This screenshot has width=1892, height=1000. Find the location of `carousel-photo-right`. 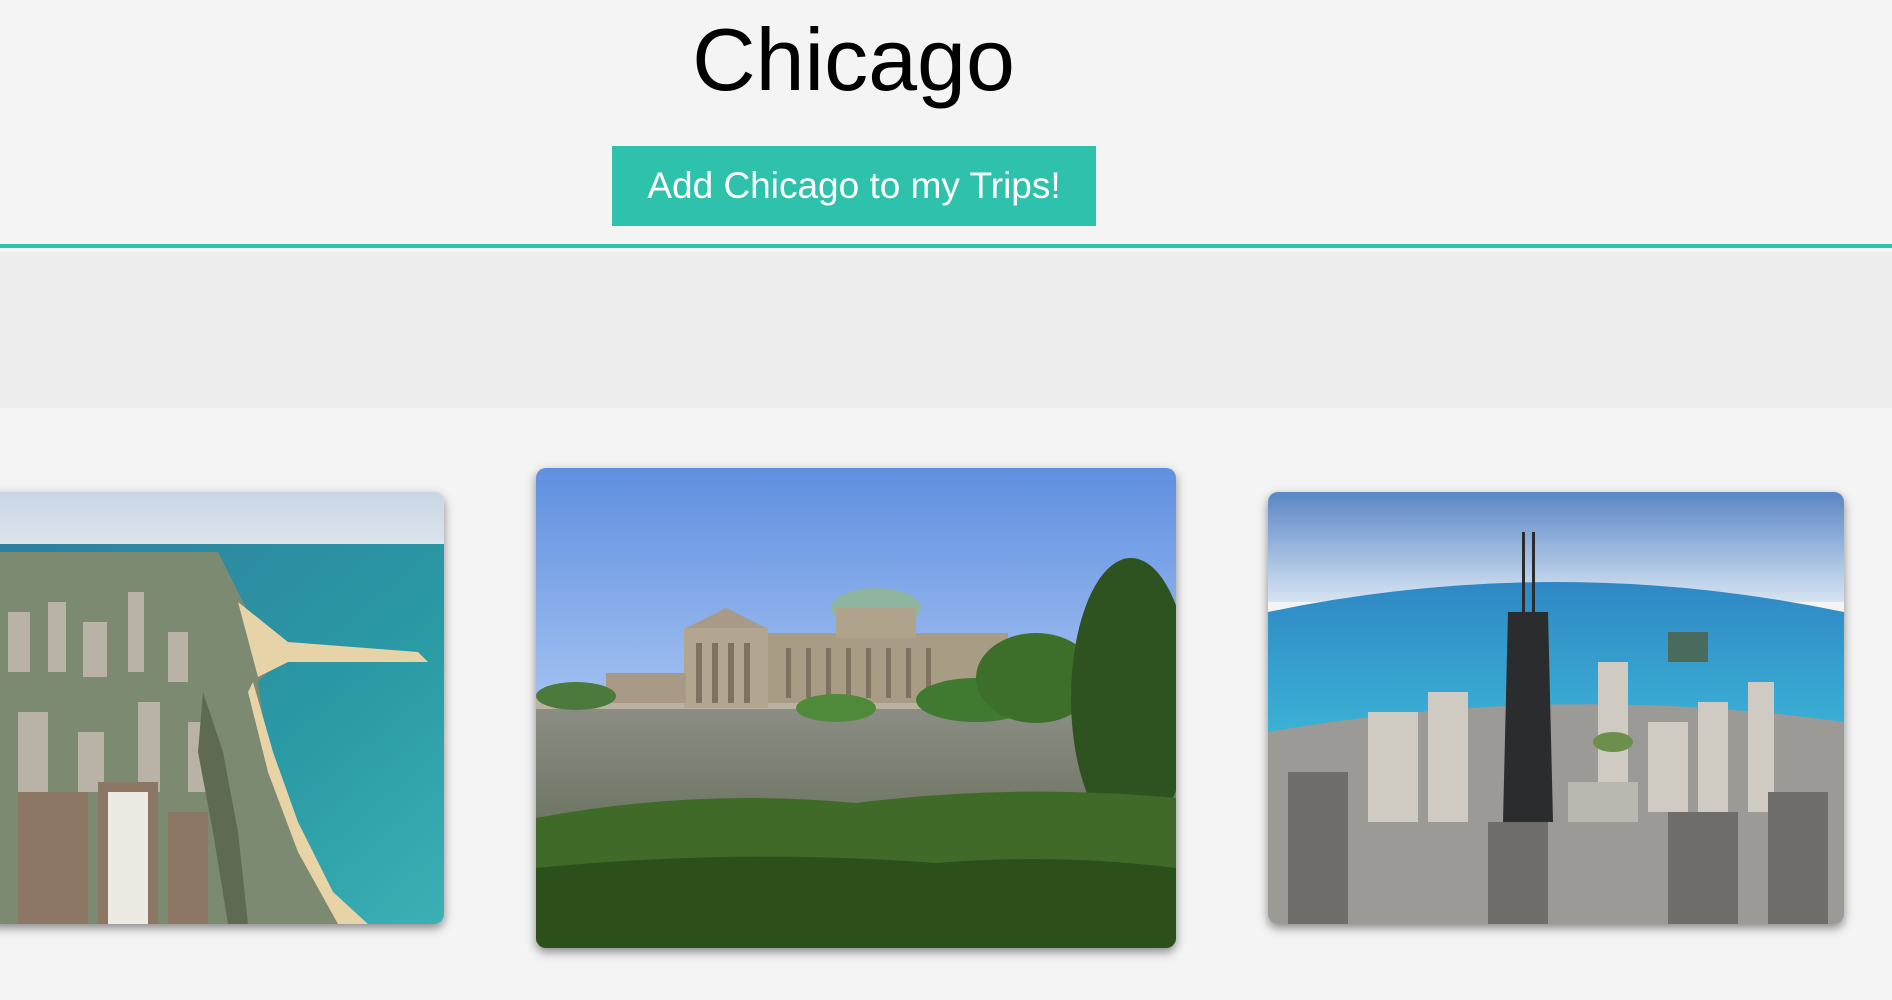

carousel-photo-right is located at coordinates (1556, 708).